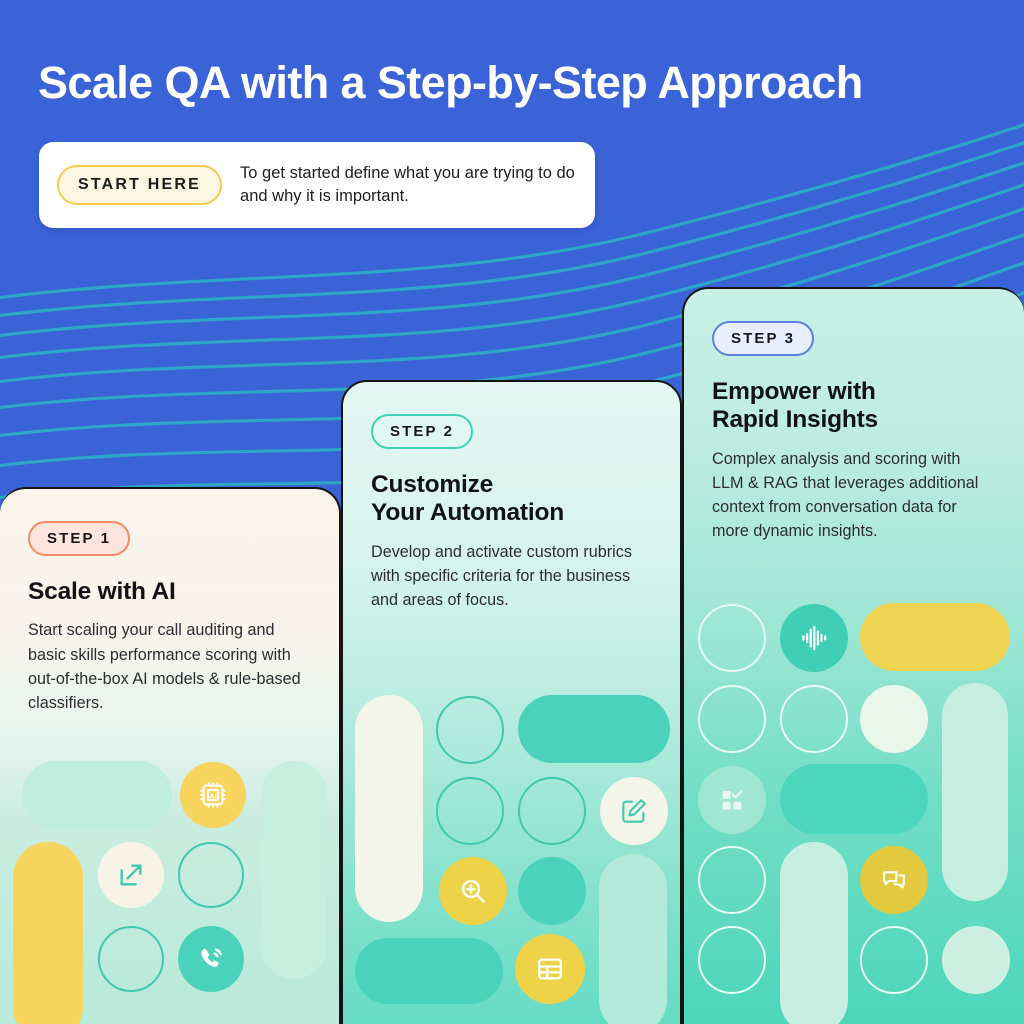 Image resolution: width=1024 pixels, height=1024 pixels. What do you see at coordinates (140, 185) in the screenshot?
I see `start-here-badge: START HERE` at bounding box center [140, 185].